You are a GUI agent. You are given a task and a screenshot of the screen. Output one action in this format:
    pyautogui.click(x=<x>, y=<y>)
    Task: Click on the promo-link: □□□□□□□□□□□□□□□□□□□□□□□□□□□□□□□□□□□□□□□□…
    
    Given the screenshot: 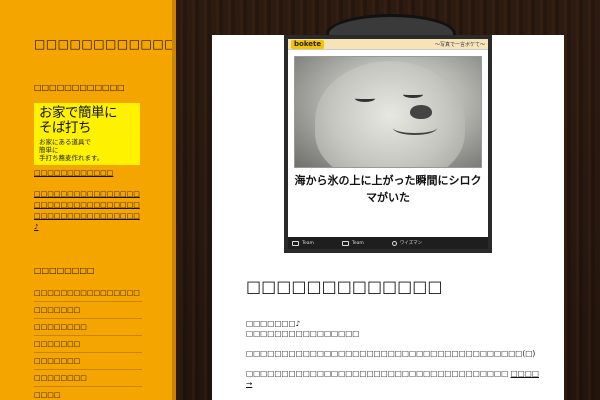 What is the action you would take?
    pyautogui.click(x=88, y=211)
    